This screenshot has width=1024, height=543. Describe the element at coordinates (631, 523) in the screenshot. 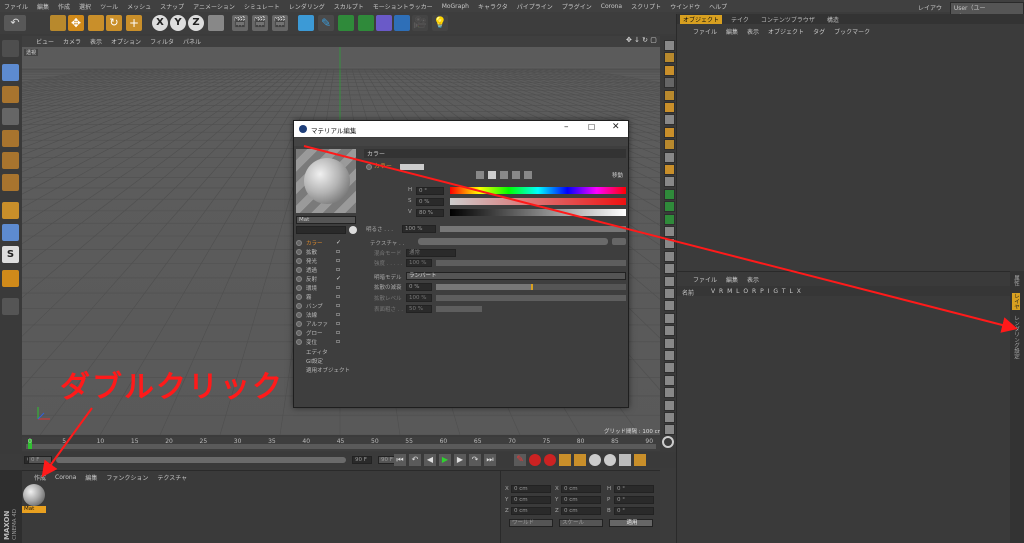

I see `apply-button: 適用` at that location.